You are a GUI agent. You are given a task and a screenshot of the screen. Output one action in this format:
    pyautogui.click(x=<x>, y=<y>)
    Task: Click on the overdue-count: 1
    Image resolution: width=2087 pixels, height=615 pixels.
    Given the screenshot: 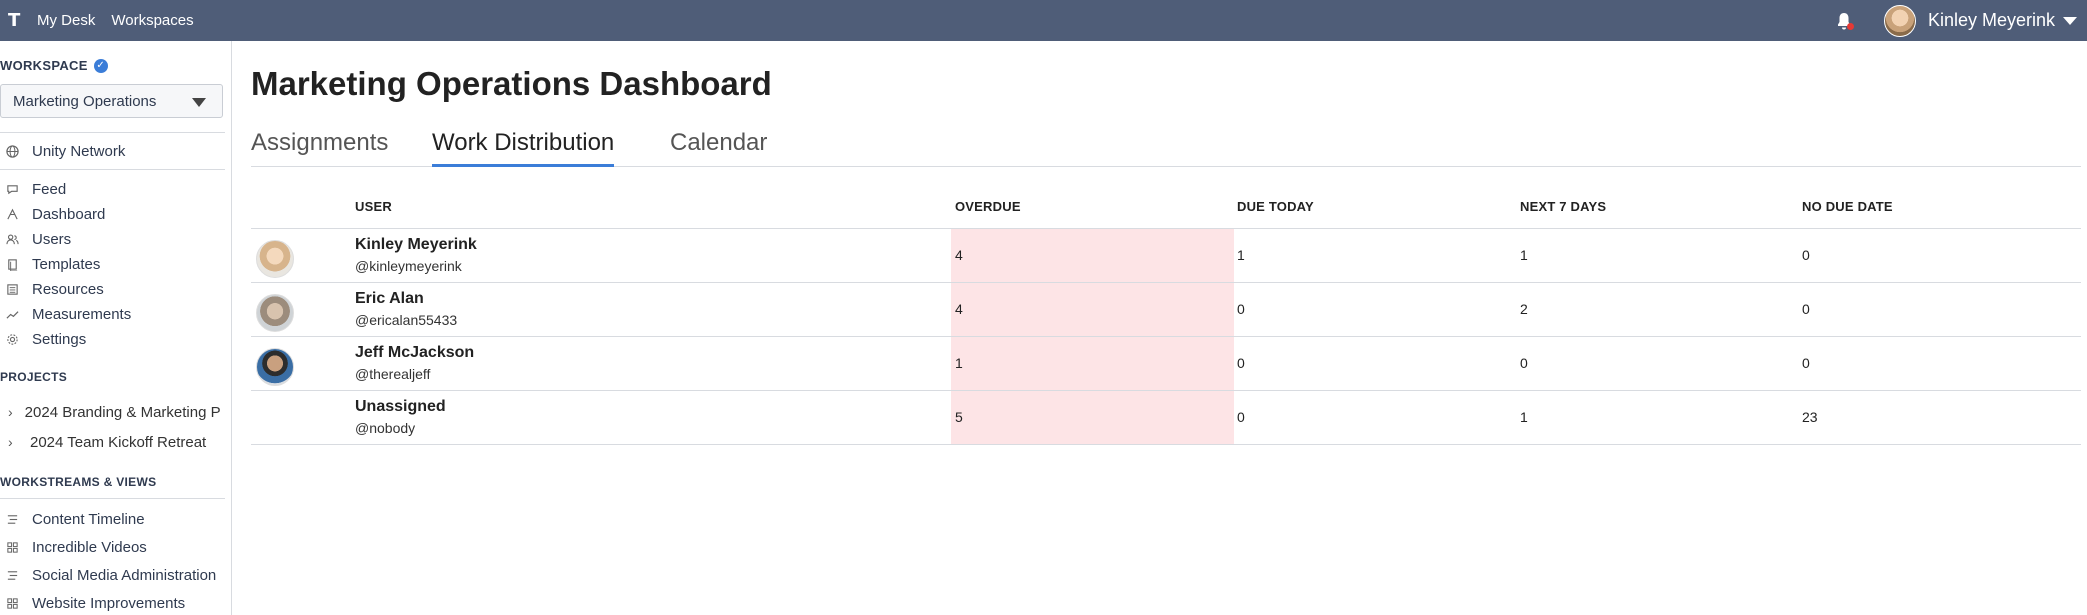 What is the action you would take?
    pyautogui.click(x=959, y=363)
    